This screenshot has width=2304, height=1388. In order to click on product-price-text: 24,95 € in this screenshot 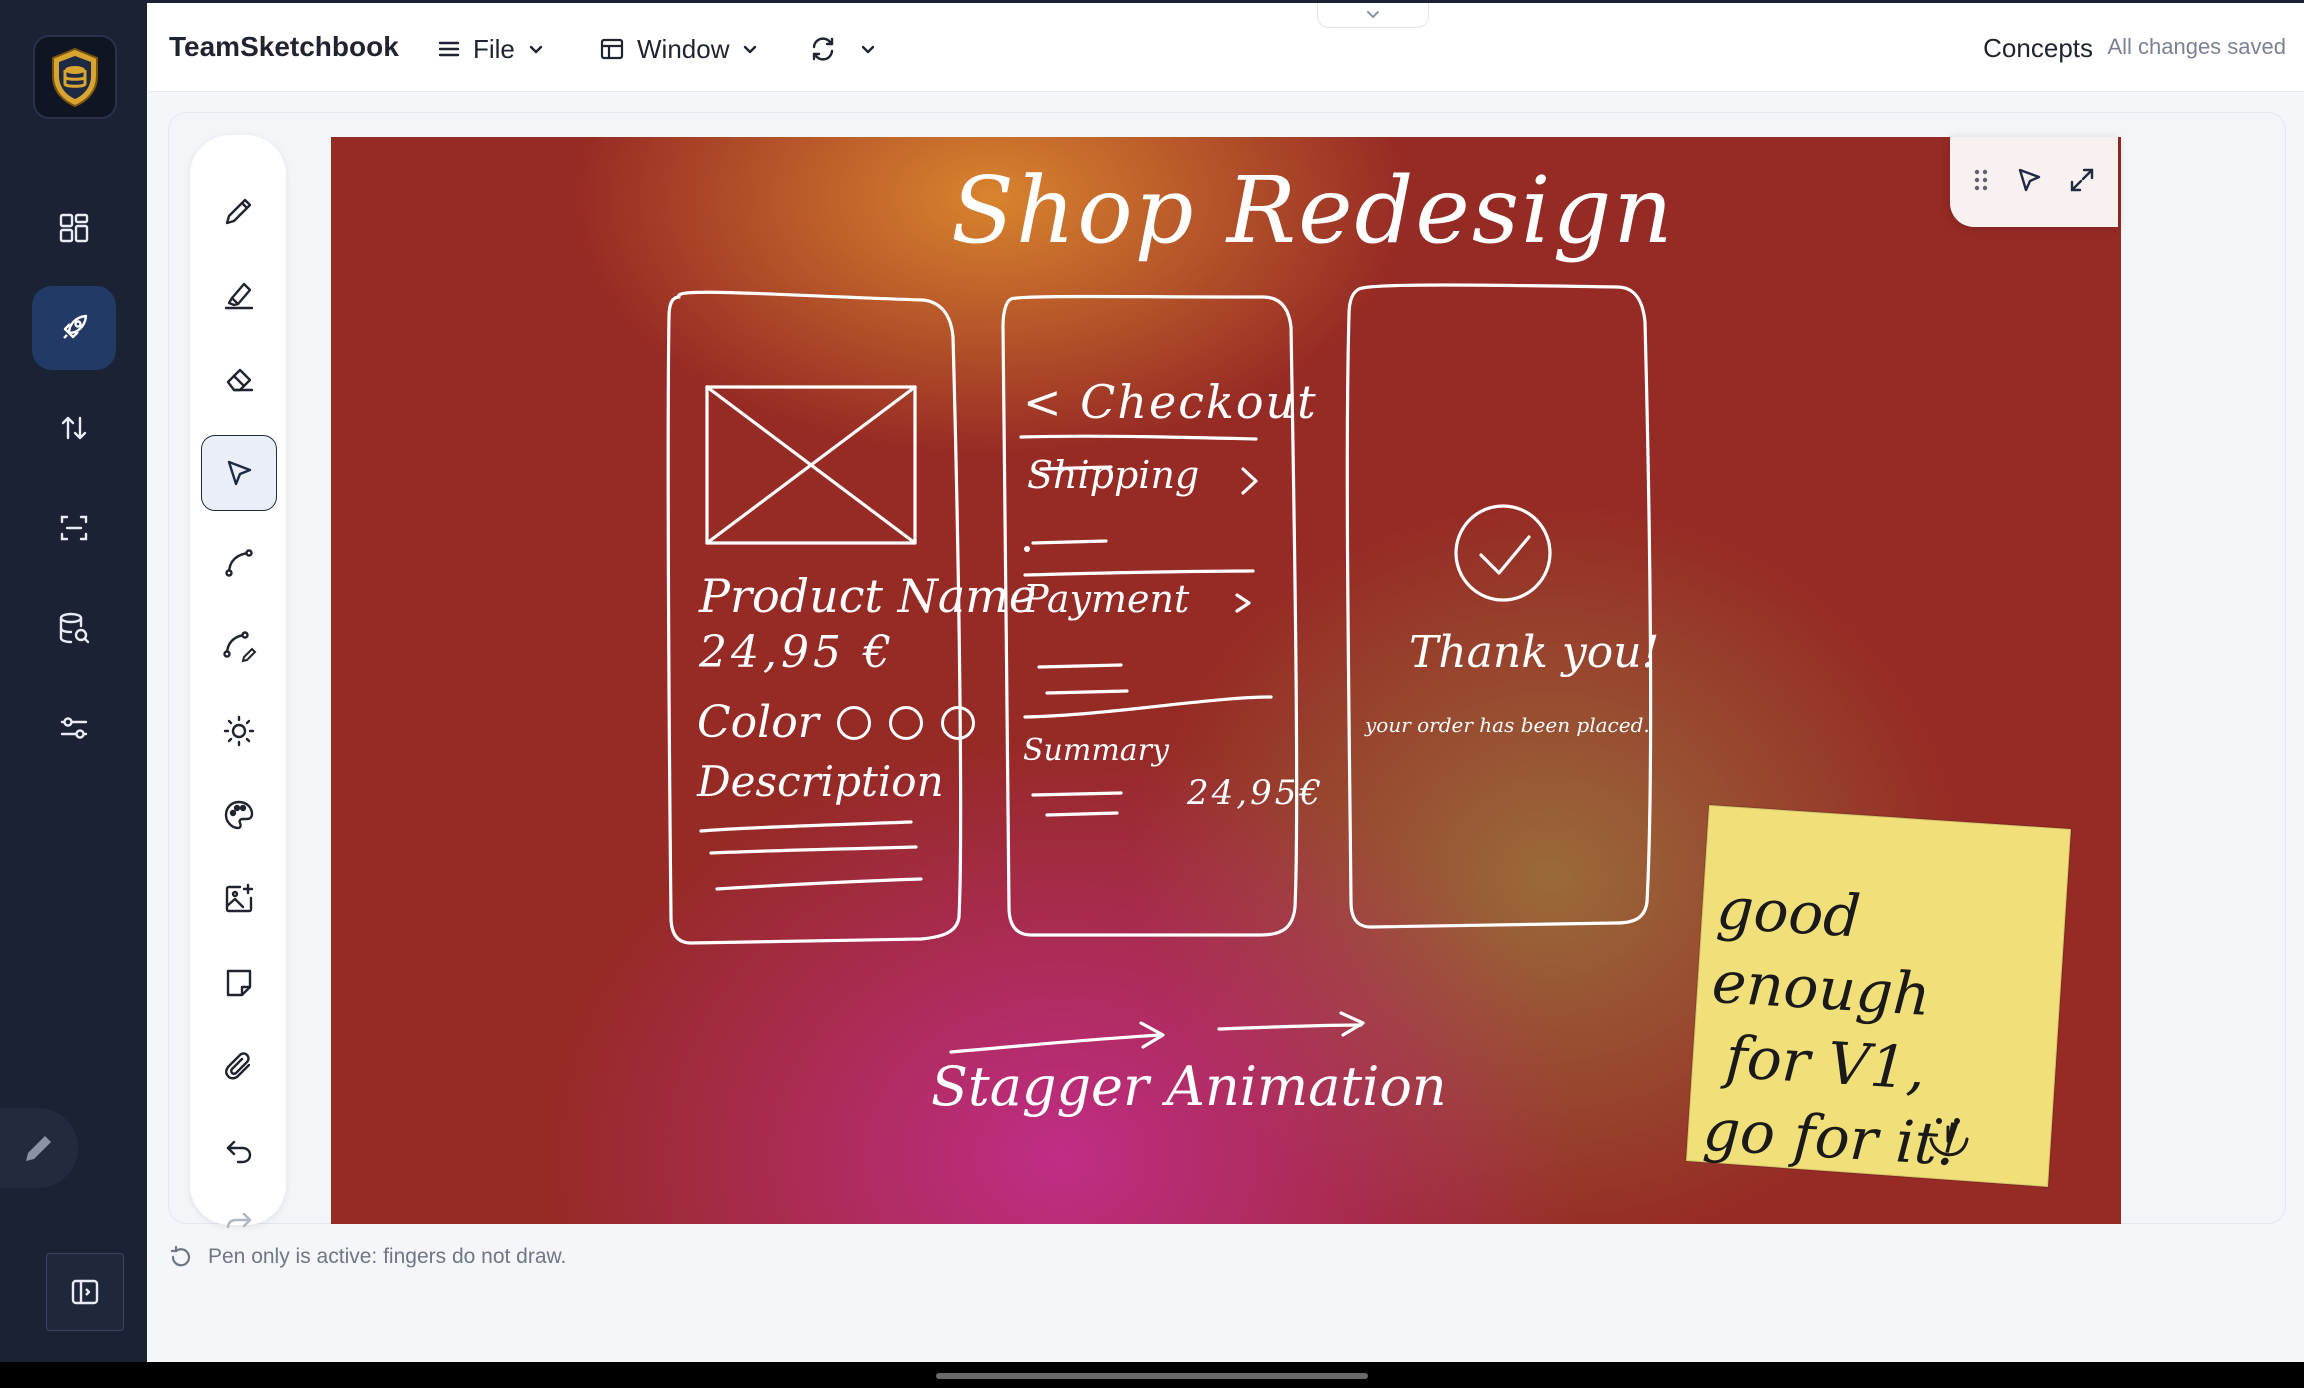, I will do `click(797, 652)`.